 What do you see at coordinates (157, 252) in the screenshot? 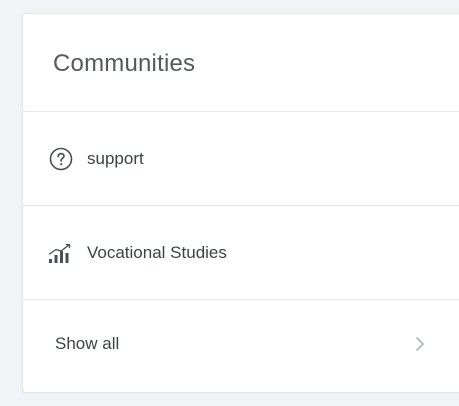
I see `community-item-label: Vocational Studies` at bounding box center [157, 252].